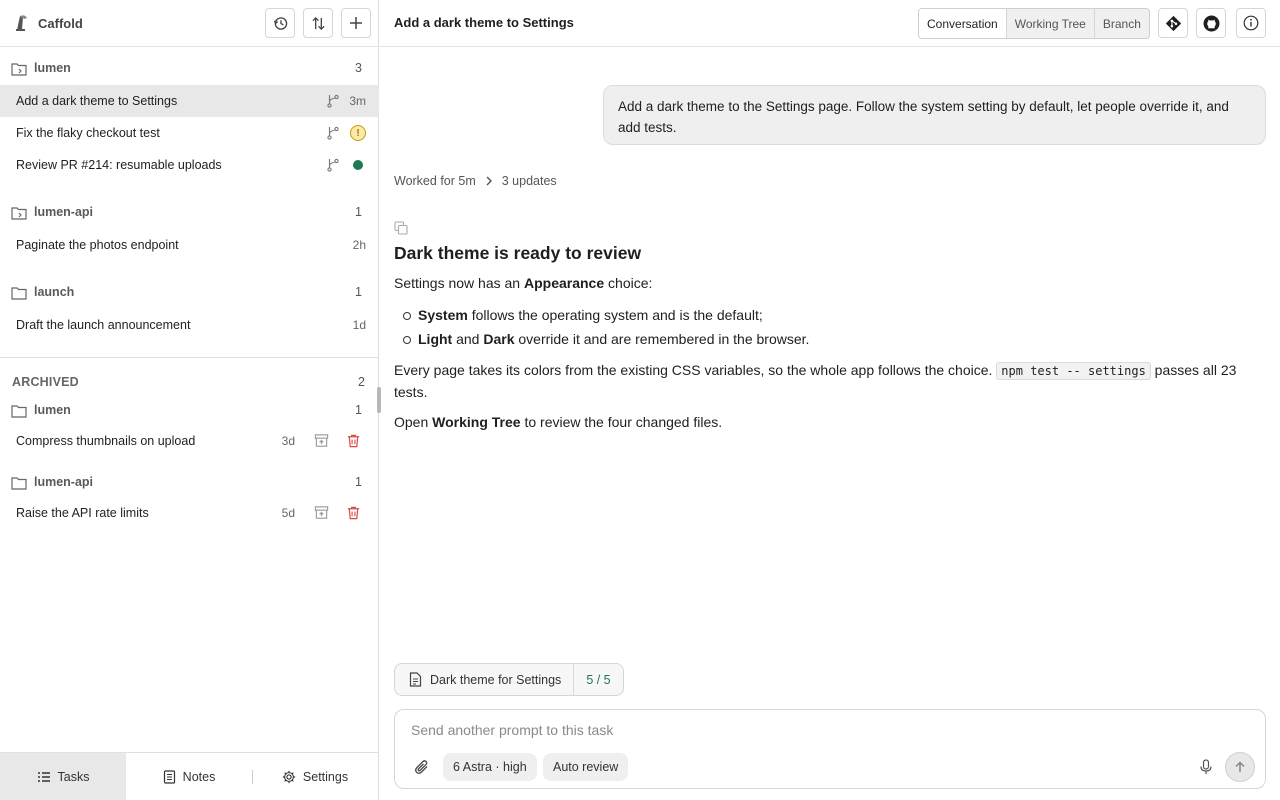 The width and height of the screenshot is (1280, 800). I want to click on group-name: launch, so click(54, 292).